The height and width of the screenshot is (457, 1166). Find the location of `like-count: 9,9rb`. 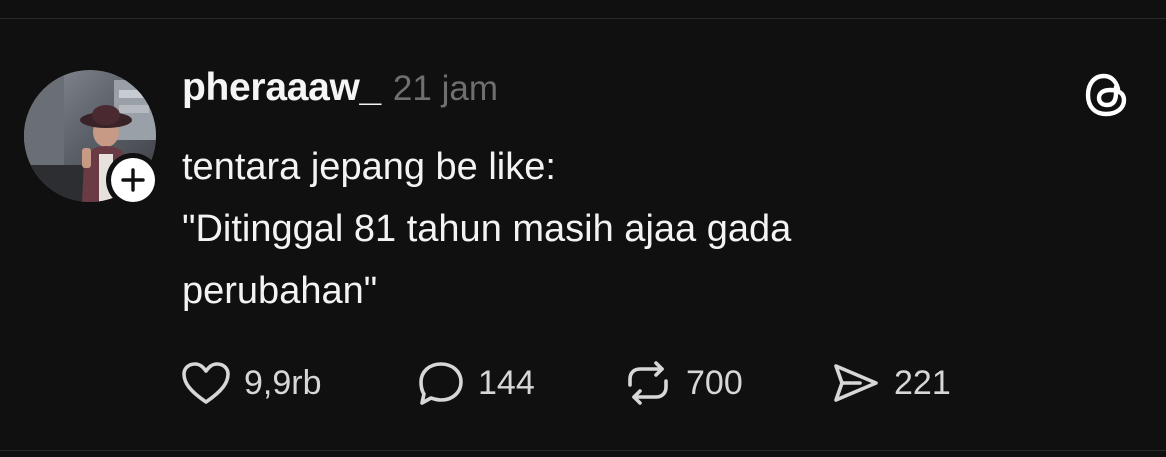

like-count: 9,9rb is located at coordinates (283, 382).